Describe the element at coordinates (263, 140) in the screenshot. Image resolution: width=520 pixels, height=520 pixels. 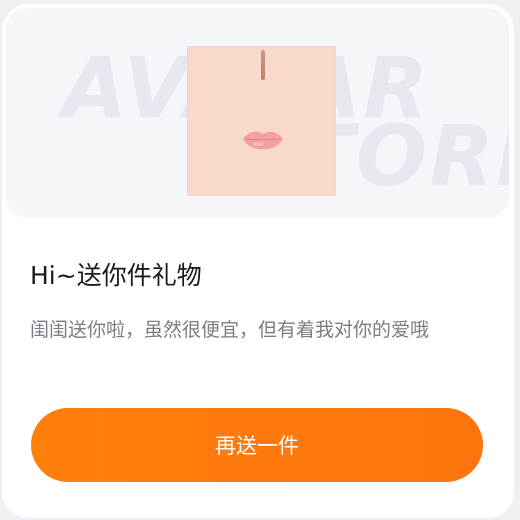
I see `avatar-lips` at that location.